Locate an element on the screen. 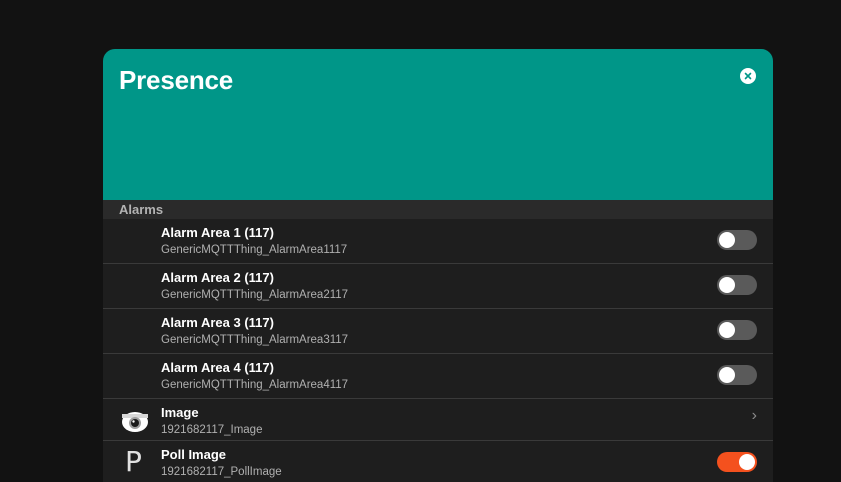 Image resolution: width=841 pixels, height=482 pixels. alarm-area-4-toggle is located at coordinates (737, 375).